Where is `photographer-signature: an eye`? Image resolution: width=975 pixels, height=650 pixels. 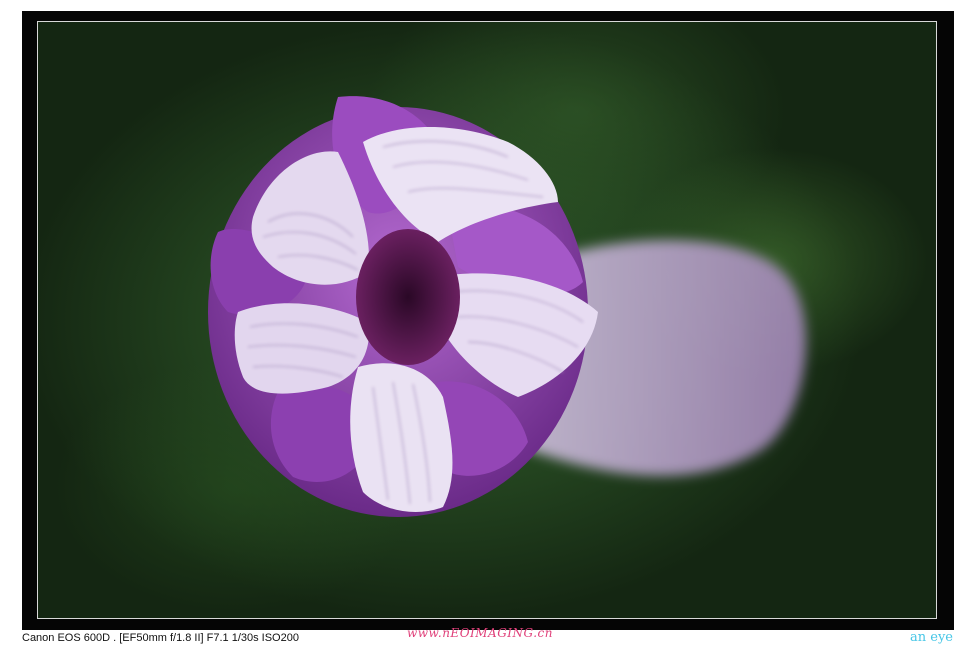 photographer-signature: an eye is located at coordinates (931, 637).